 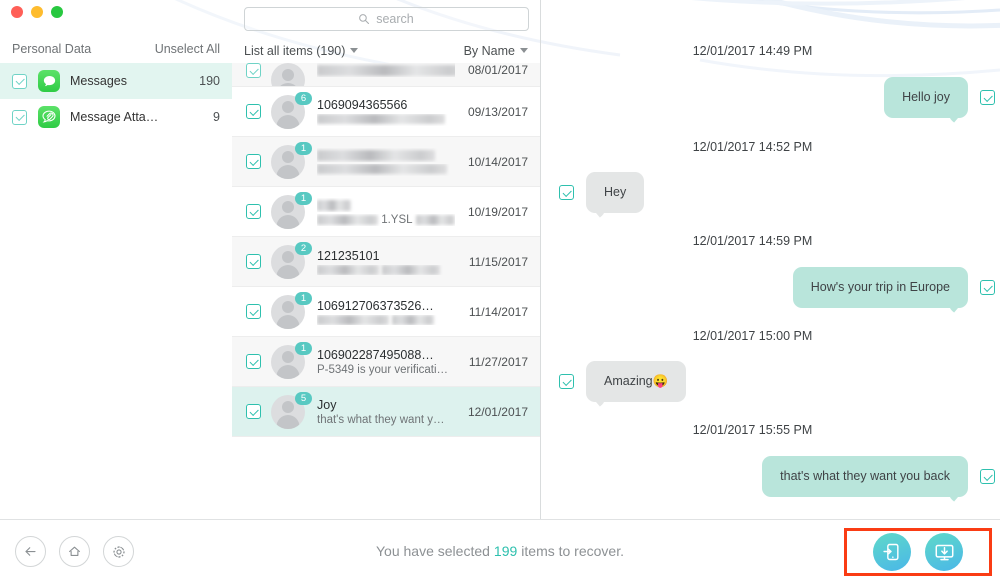 I want to click on row-title: 121235101, so click(x=348, y=255).